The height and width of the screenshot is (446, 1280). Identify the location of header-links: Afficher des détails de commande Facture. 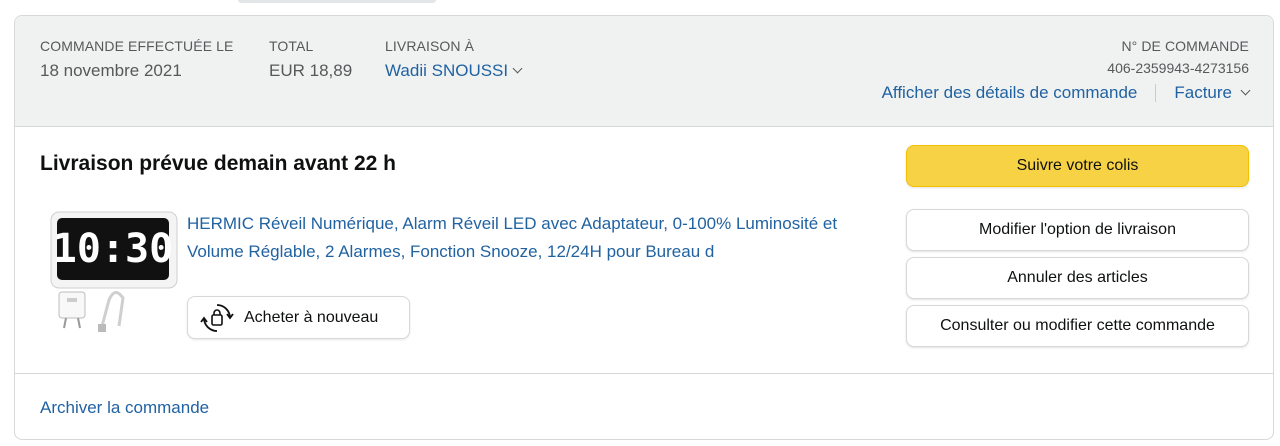
(1066, 93).